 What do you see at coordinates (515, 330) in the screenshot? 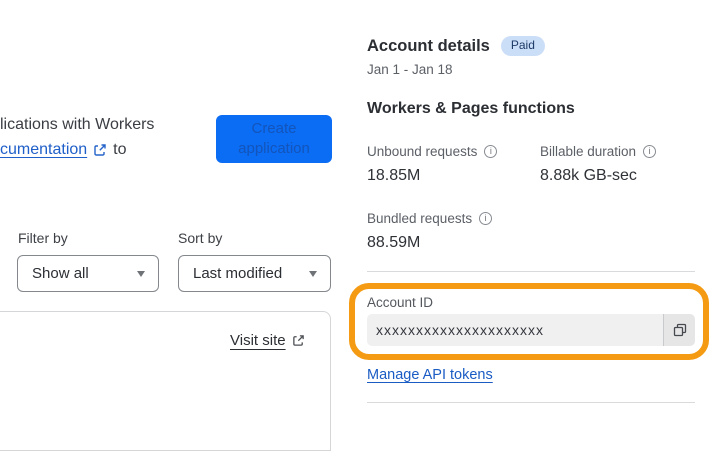
I see `account-id-input` at bounding box center [515, 330].